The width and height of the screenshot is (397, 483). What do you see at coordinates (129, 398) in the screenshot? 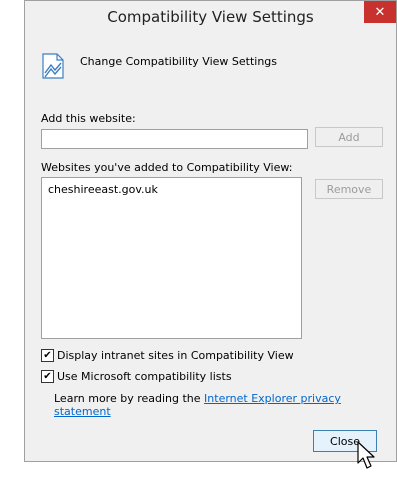
I see `learn-more-prefix: Learn more by reading the` at bounding box center [129, 398].